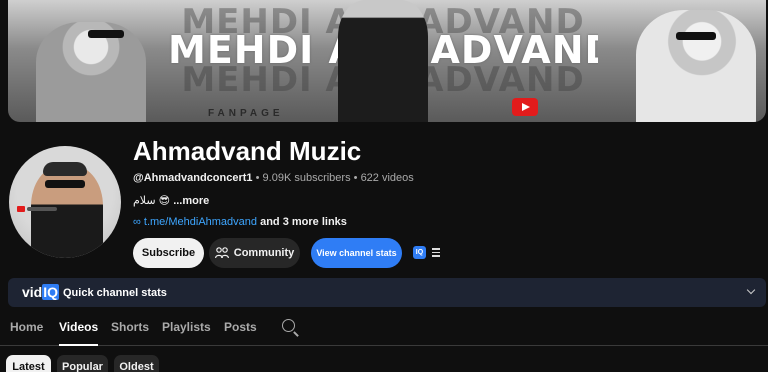 The image size is (768, 372). Describe the element at coordinates (240, 327) in the screenshot. I see `tab-posts: Posts` at that location.